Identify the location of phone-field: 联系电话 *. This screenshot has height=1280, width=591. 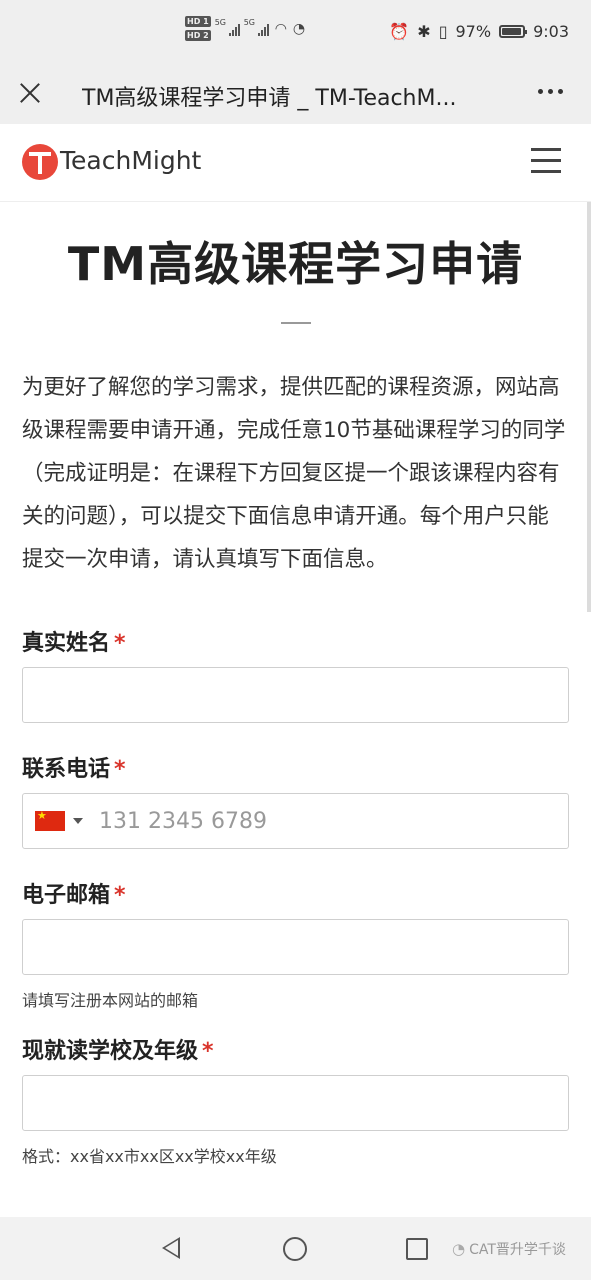
(295, 800).